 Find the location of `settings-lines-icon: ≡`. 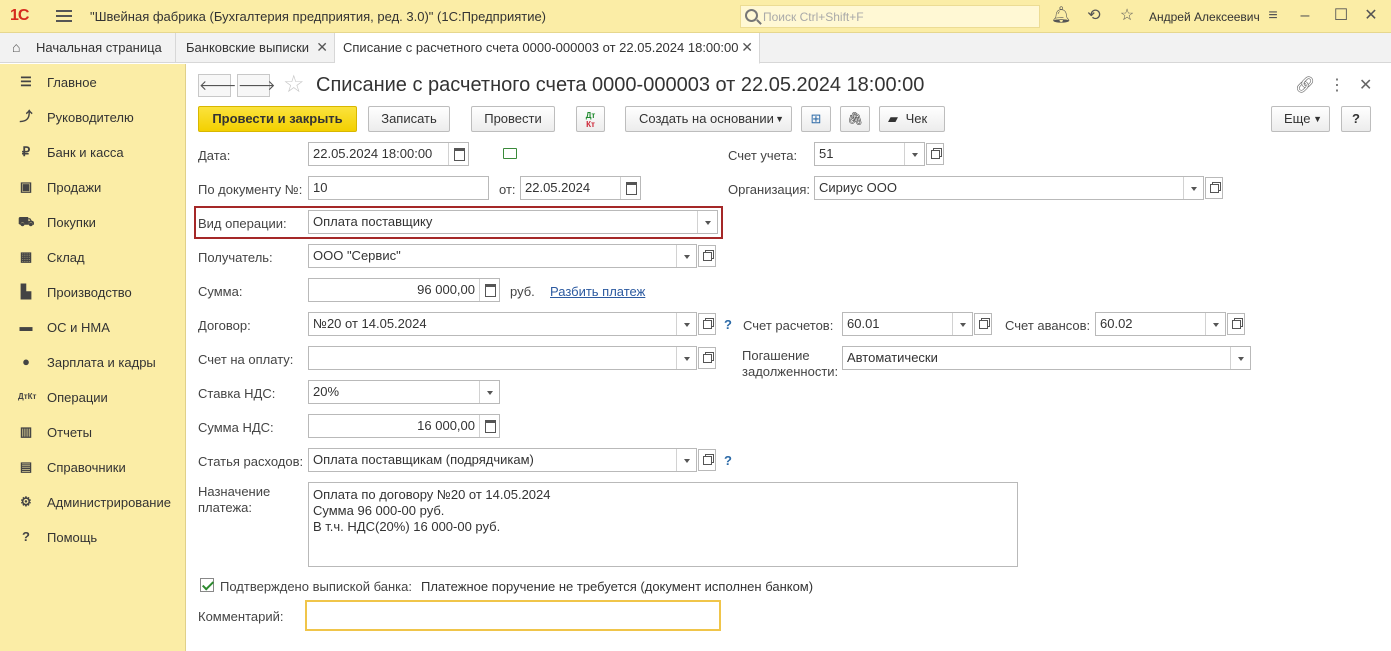

settings-lines-icon: ≡ is located at coordinates (1273, 16).